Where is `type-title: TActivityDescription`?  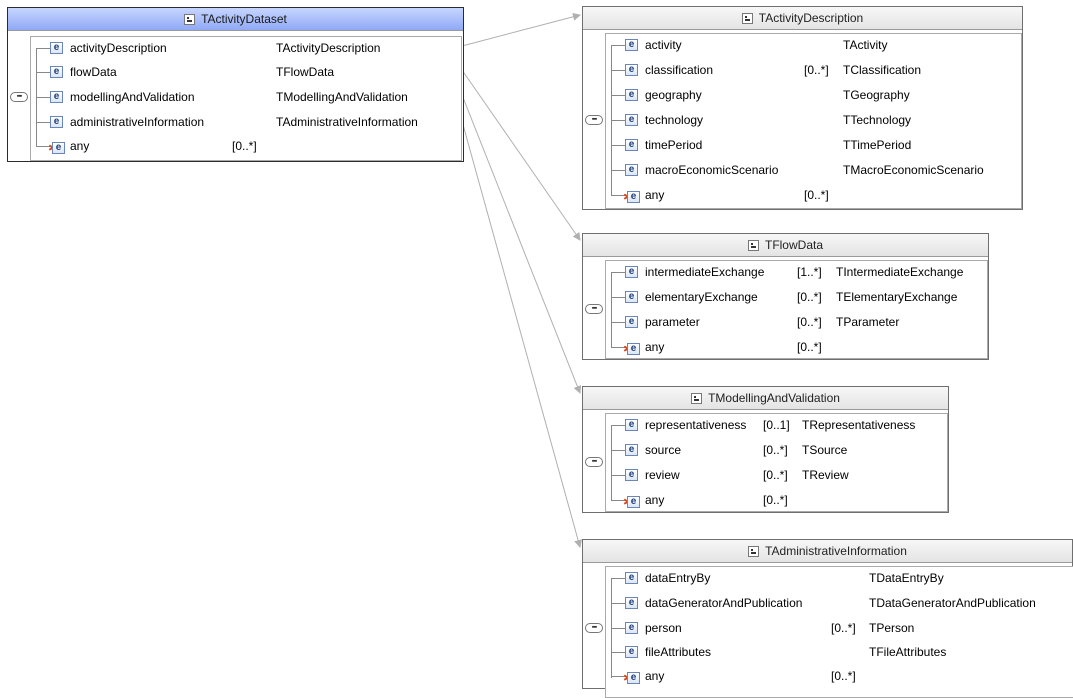
type-title: TActivityDescription is located at coordinates (811, 18).